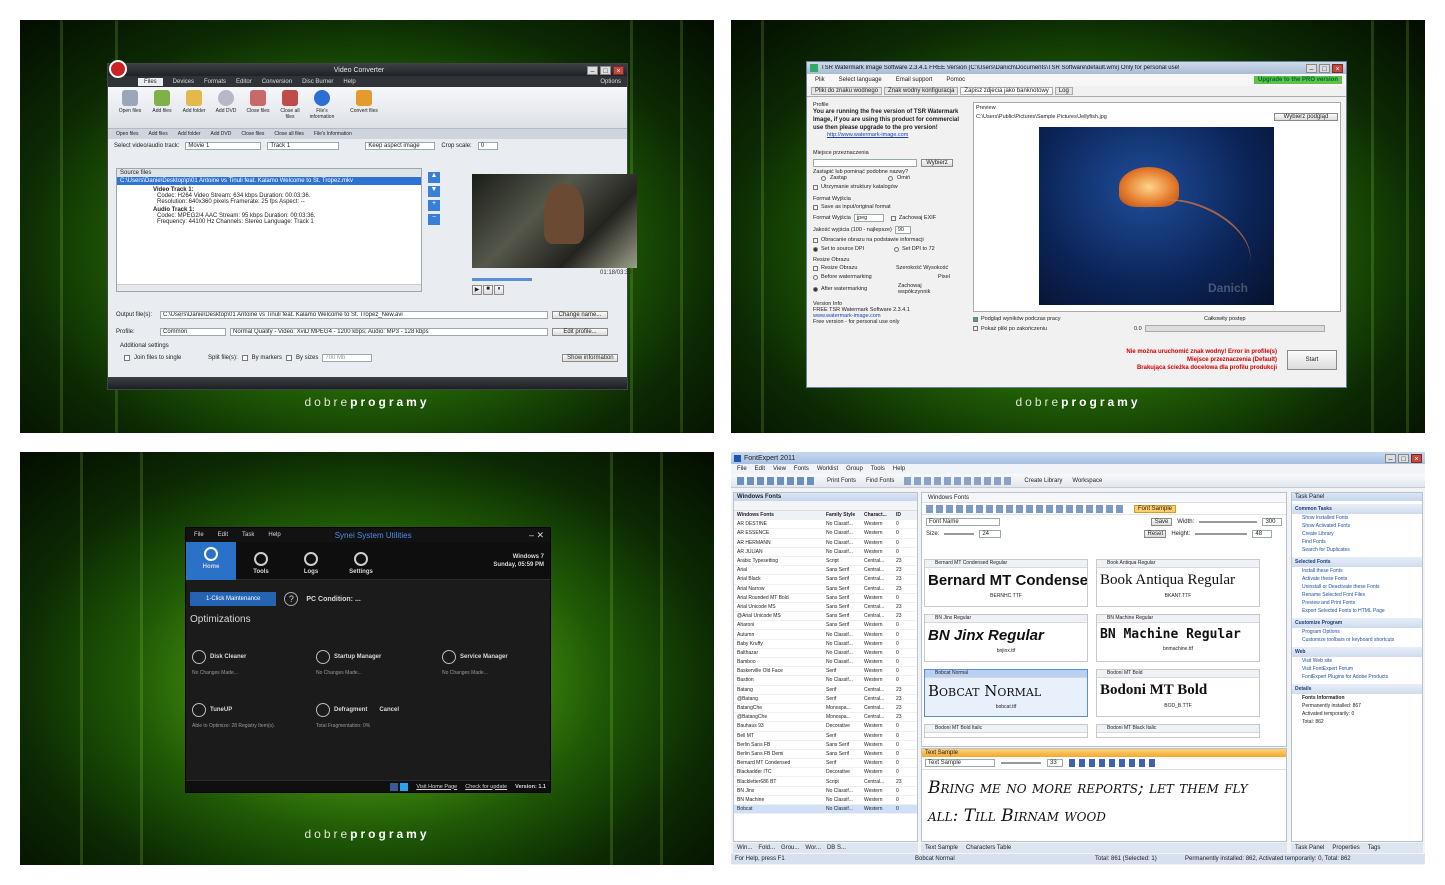  Describe the element at coordinates (486, 787) in the screenshot. I see `check-update-link: Check for update` at that location.